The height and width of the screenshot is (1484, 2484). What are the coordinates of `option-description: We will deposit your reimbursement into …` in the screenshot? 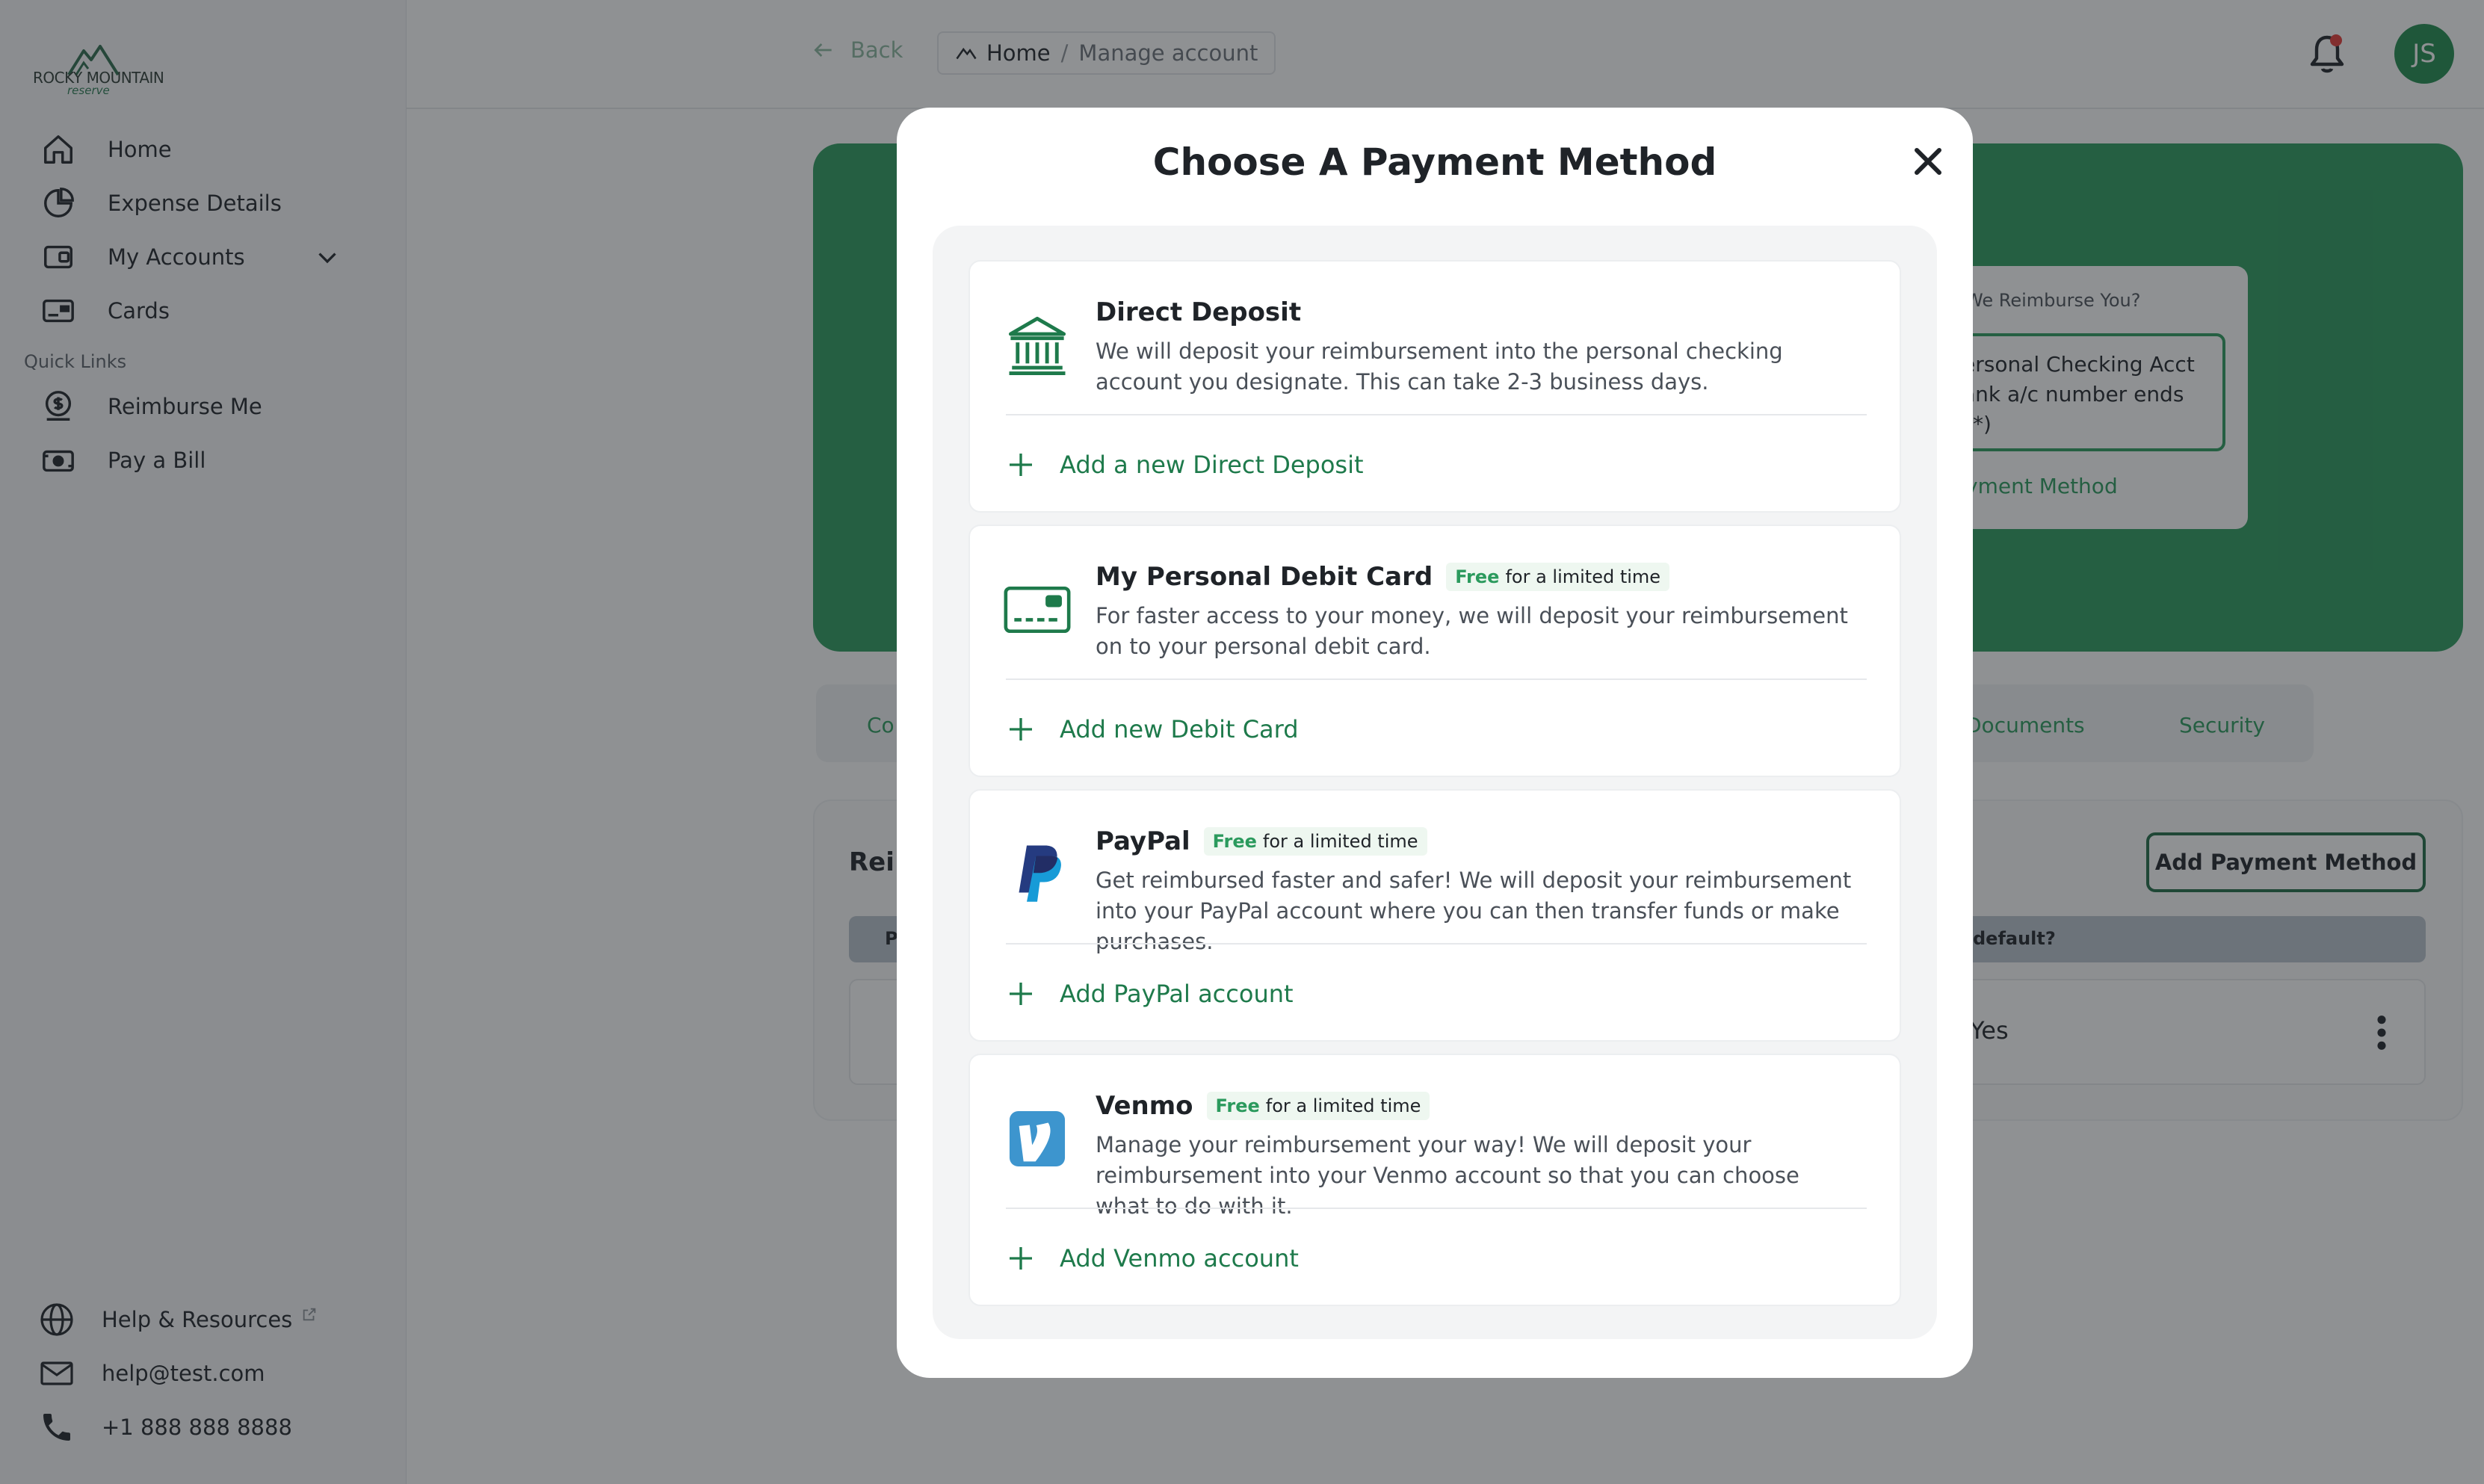 It's located at (1439, 366).